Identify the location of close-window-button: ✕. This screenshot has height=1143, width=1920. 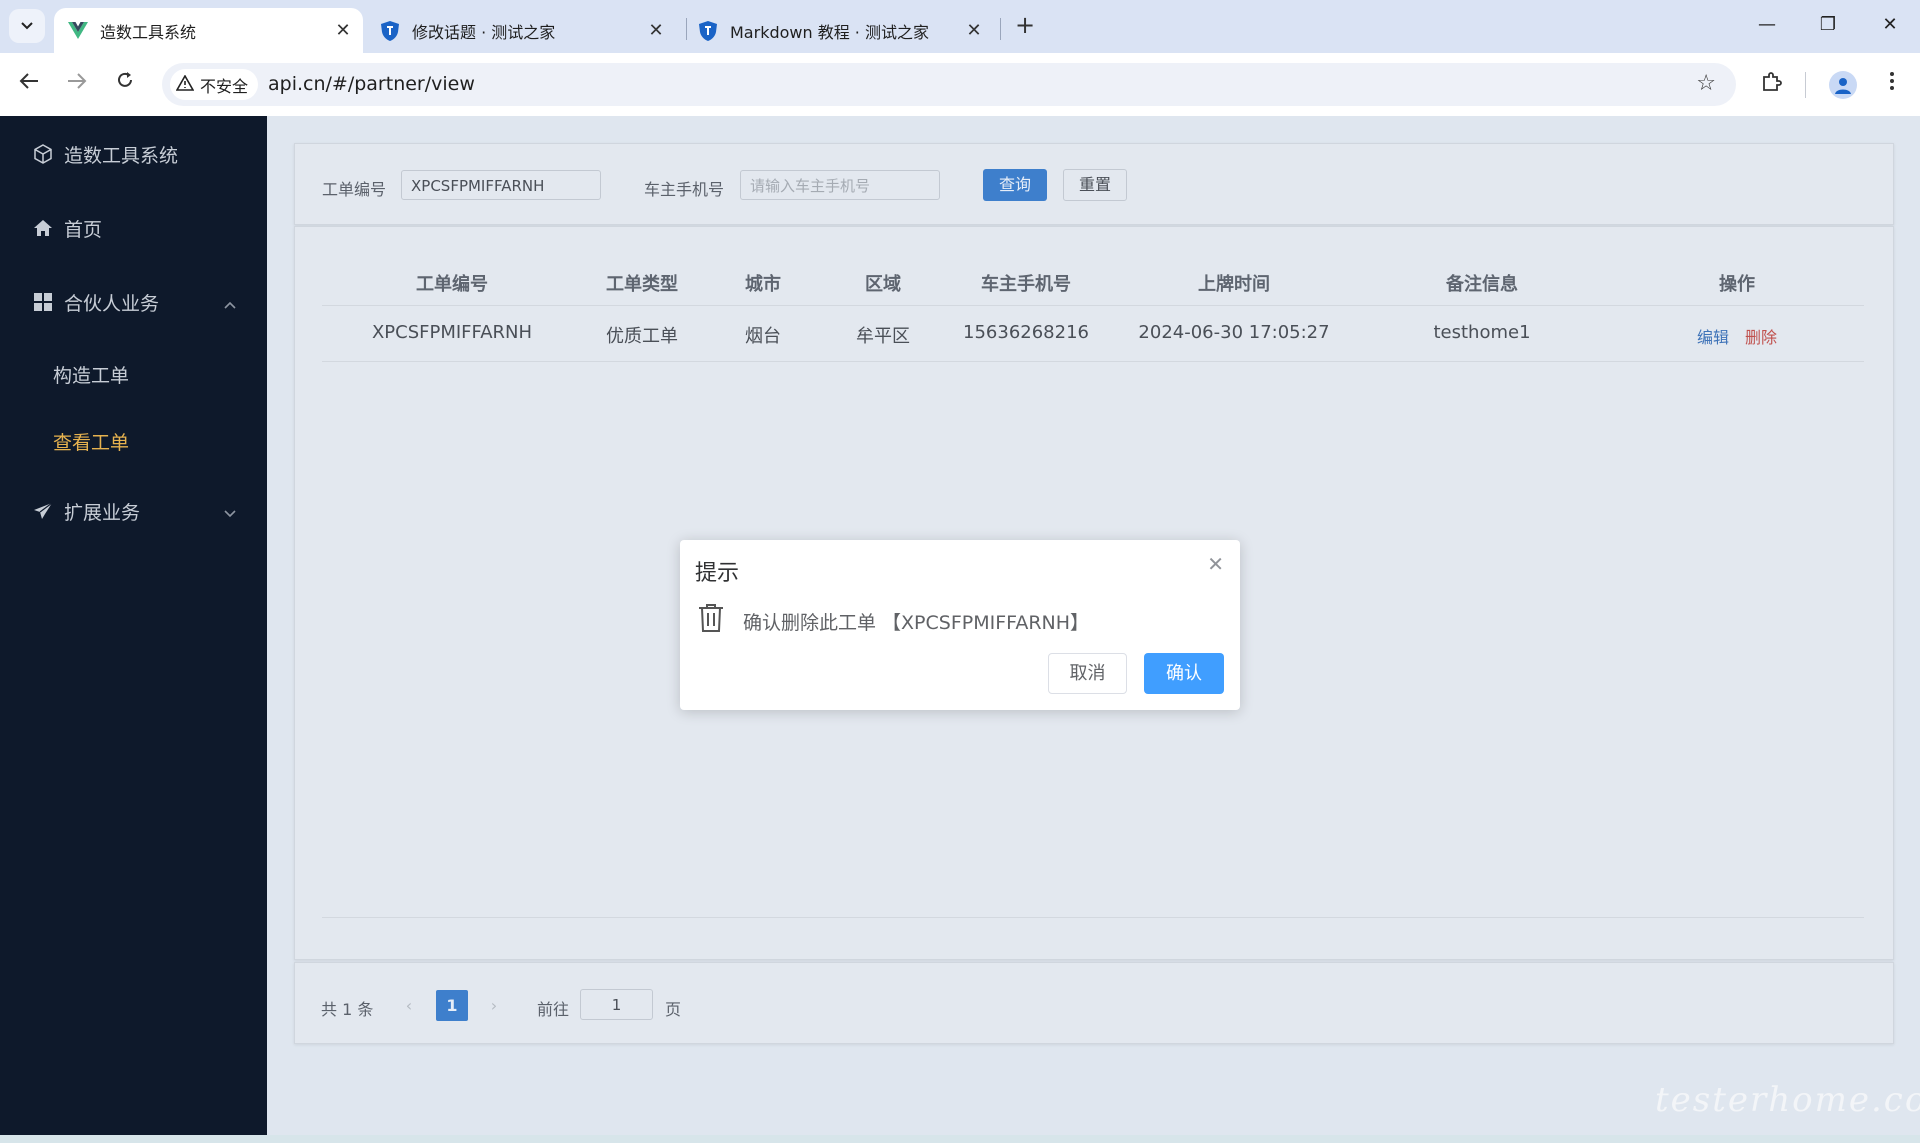
(1890, 25).